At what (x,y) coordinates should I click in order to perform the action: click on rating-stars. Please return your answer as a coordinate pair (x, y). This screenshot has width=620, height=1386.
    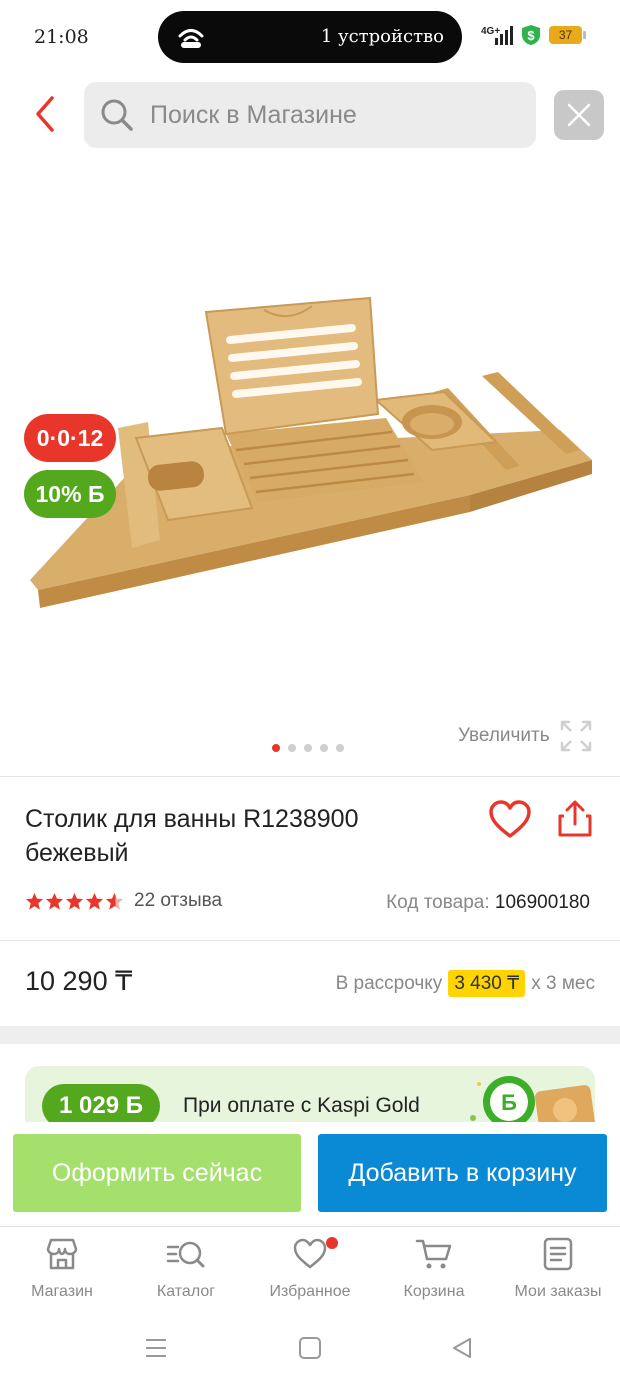
    Looking at the image, I should click on (74, 901).